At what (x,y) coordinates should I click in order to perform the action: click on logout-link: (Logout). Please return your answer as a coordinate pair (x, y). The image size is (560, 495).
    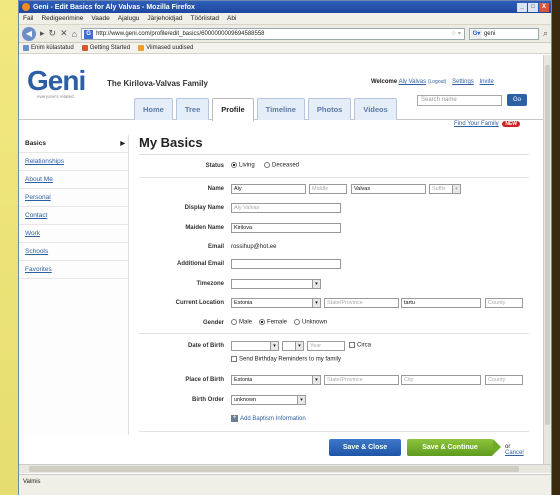
    Looking at the image, I should click on (437, 82).